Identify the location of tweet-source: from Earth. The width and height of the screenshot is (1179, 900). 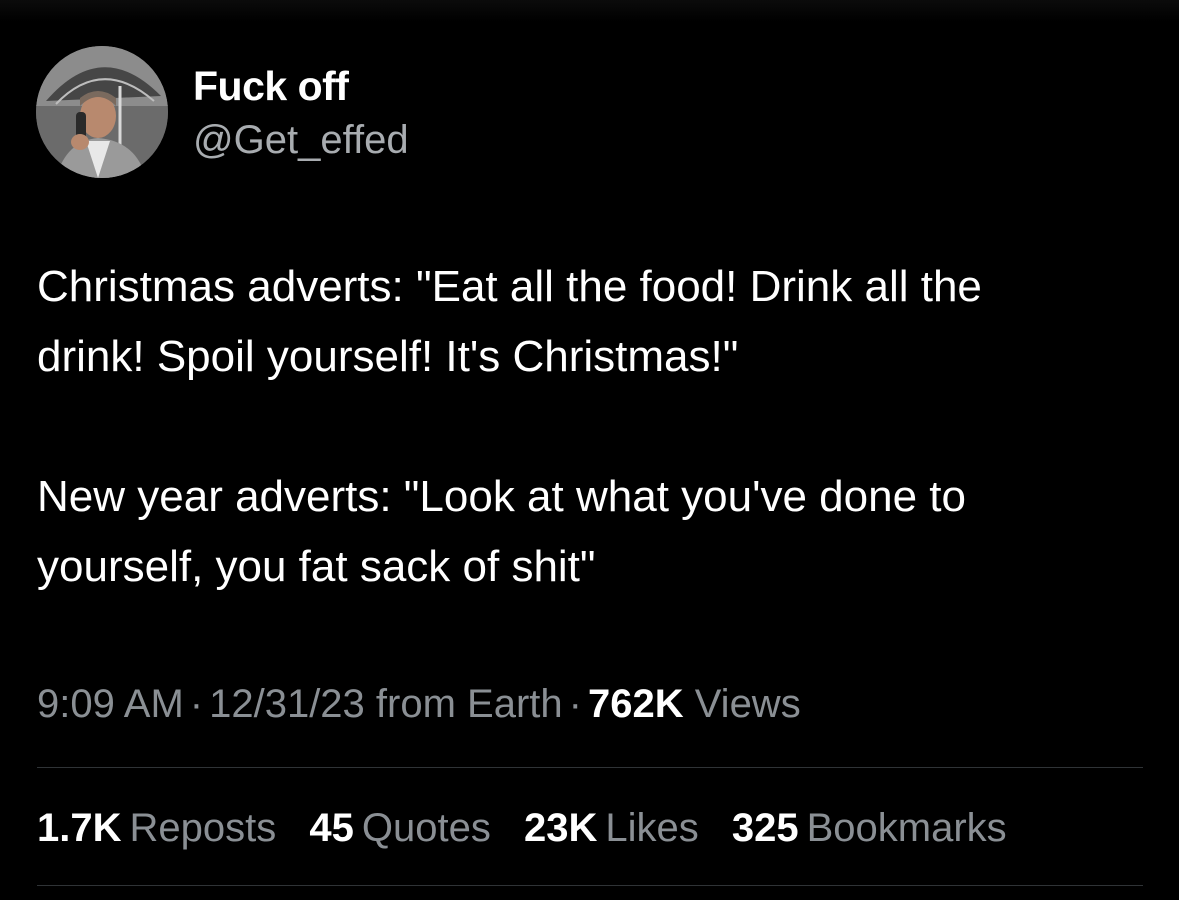
(469, 704).